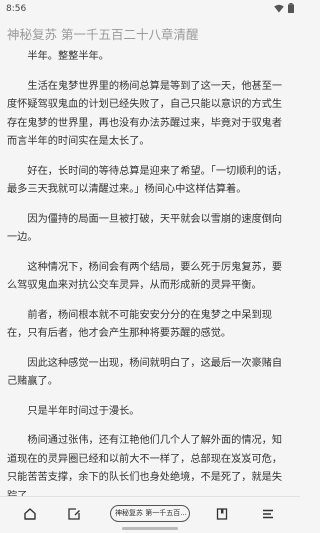 The image size is (320, 533). What do you see at coordinates (145, 228) in the screenshot?
I see `paragraph: 因为僵持的局面一旦被打破，天平就会以雪崩的速度倒向一边。` at bounding box center [145, 228].